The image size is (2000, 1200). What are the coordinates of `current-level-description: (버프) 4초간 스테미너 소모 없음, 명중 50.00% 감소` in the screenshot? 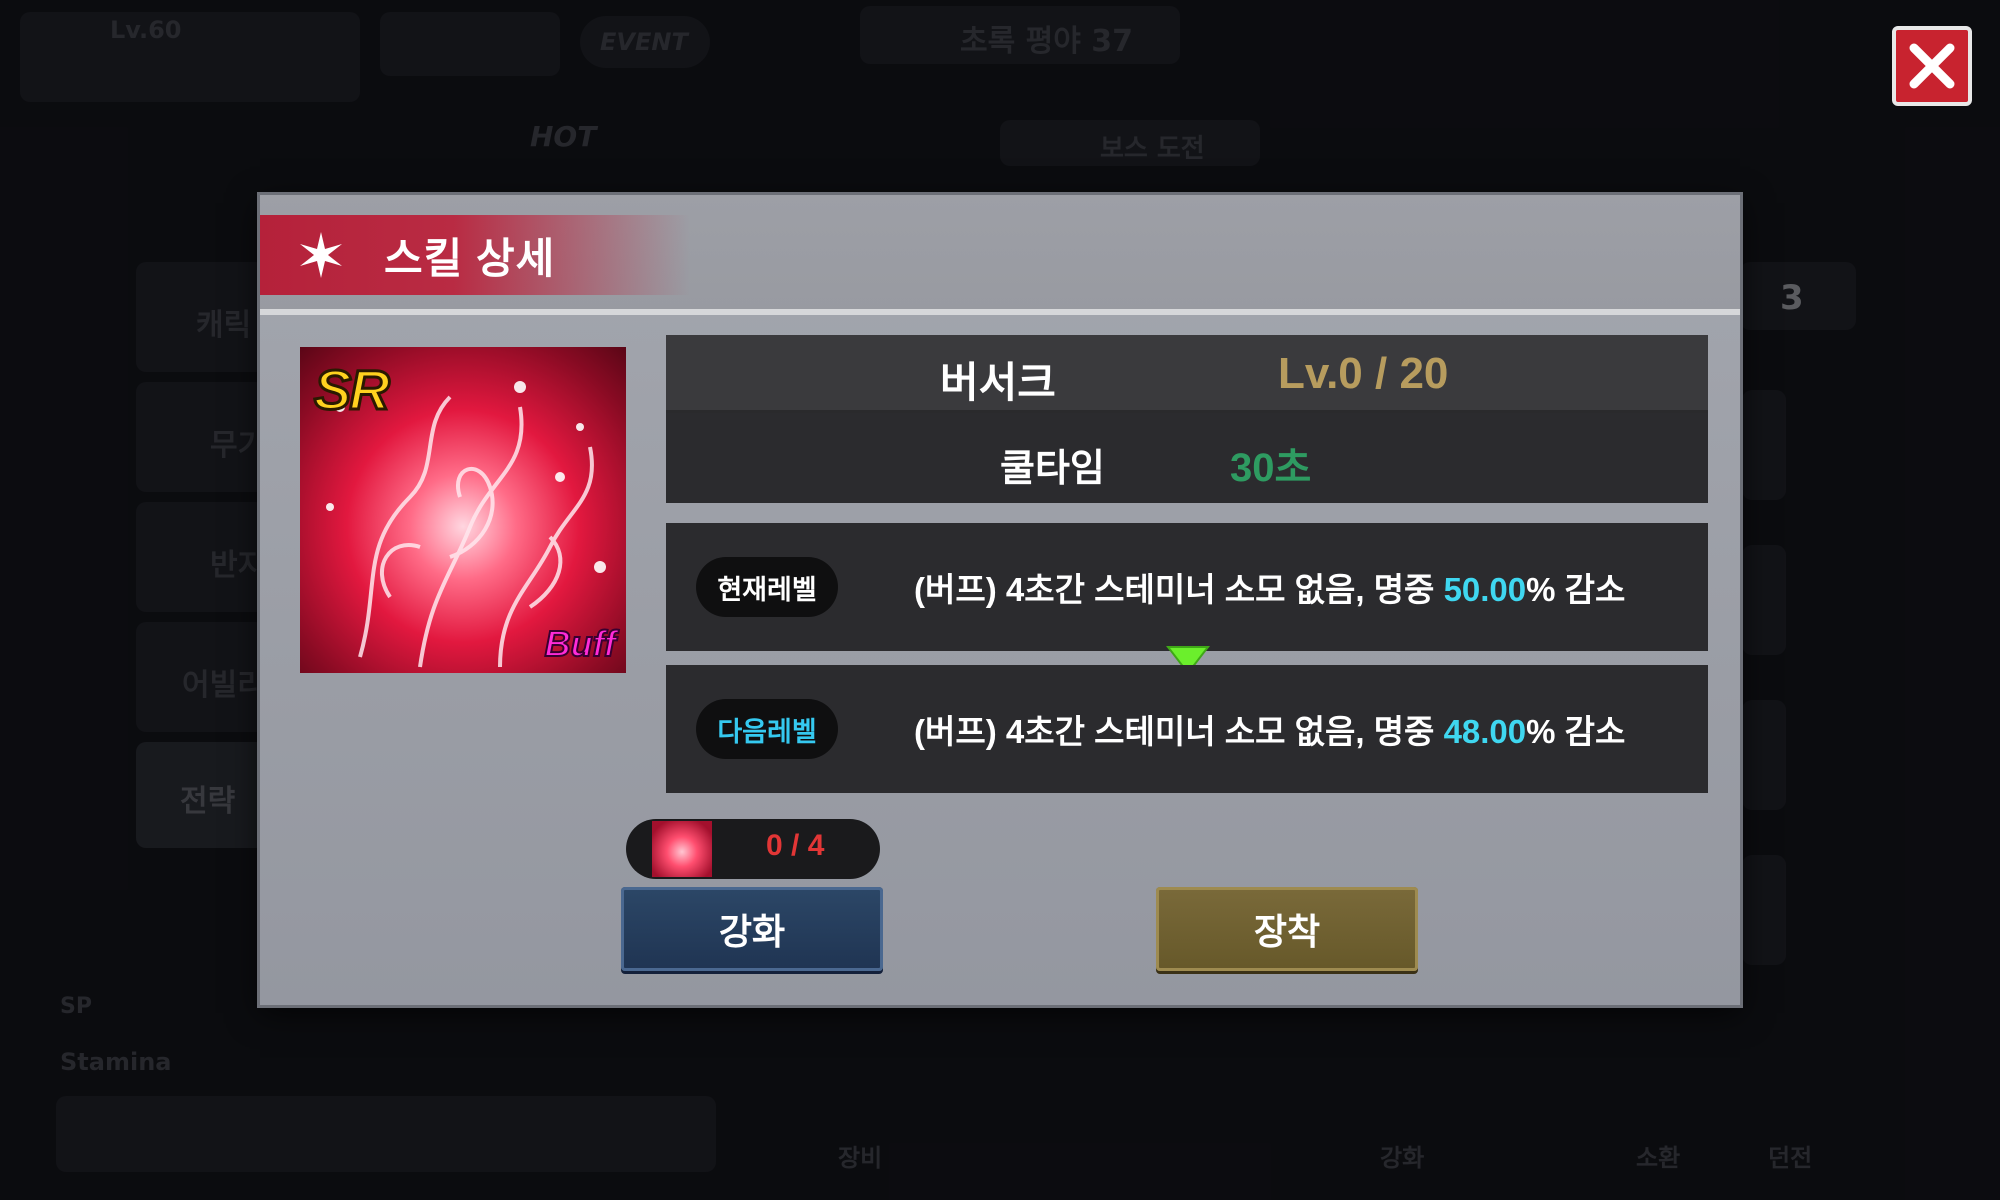 It's located at (1269, 587).